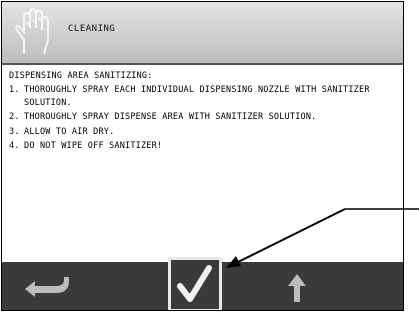 This screenshot has width=419, height=312. What do you see at coordinates (47, 287) in the screenshot?
I see `back-arrow-icon` at bounding box center [47, 287].